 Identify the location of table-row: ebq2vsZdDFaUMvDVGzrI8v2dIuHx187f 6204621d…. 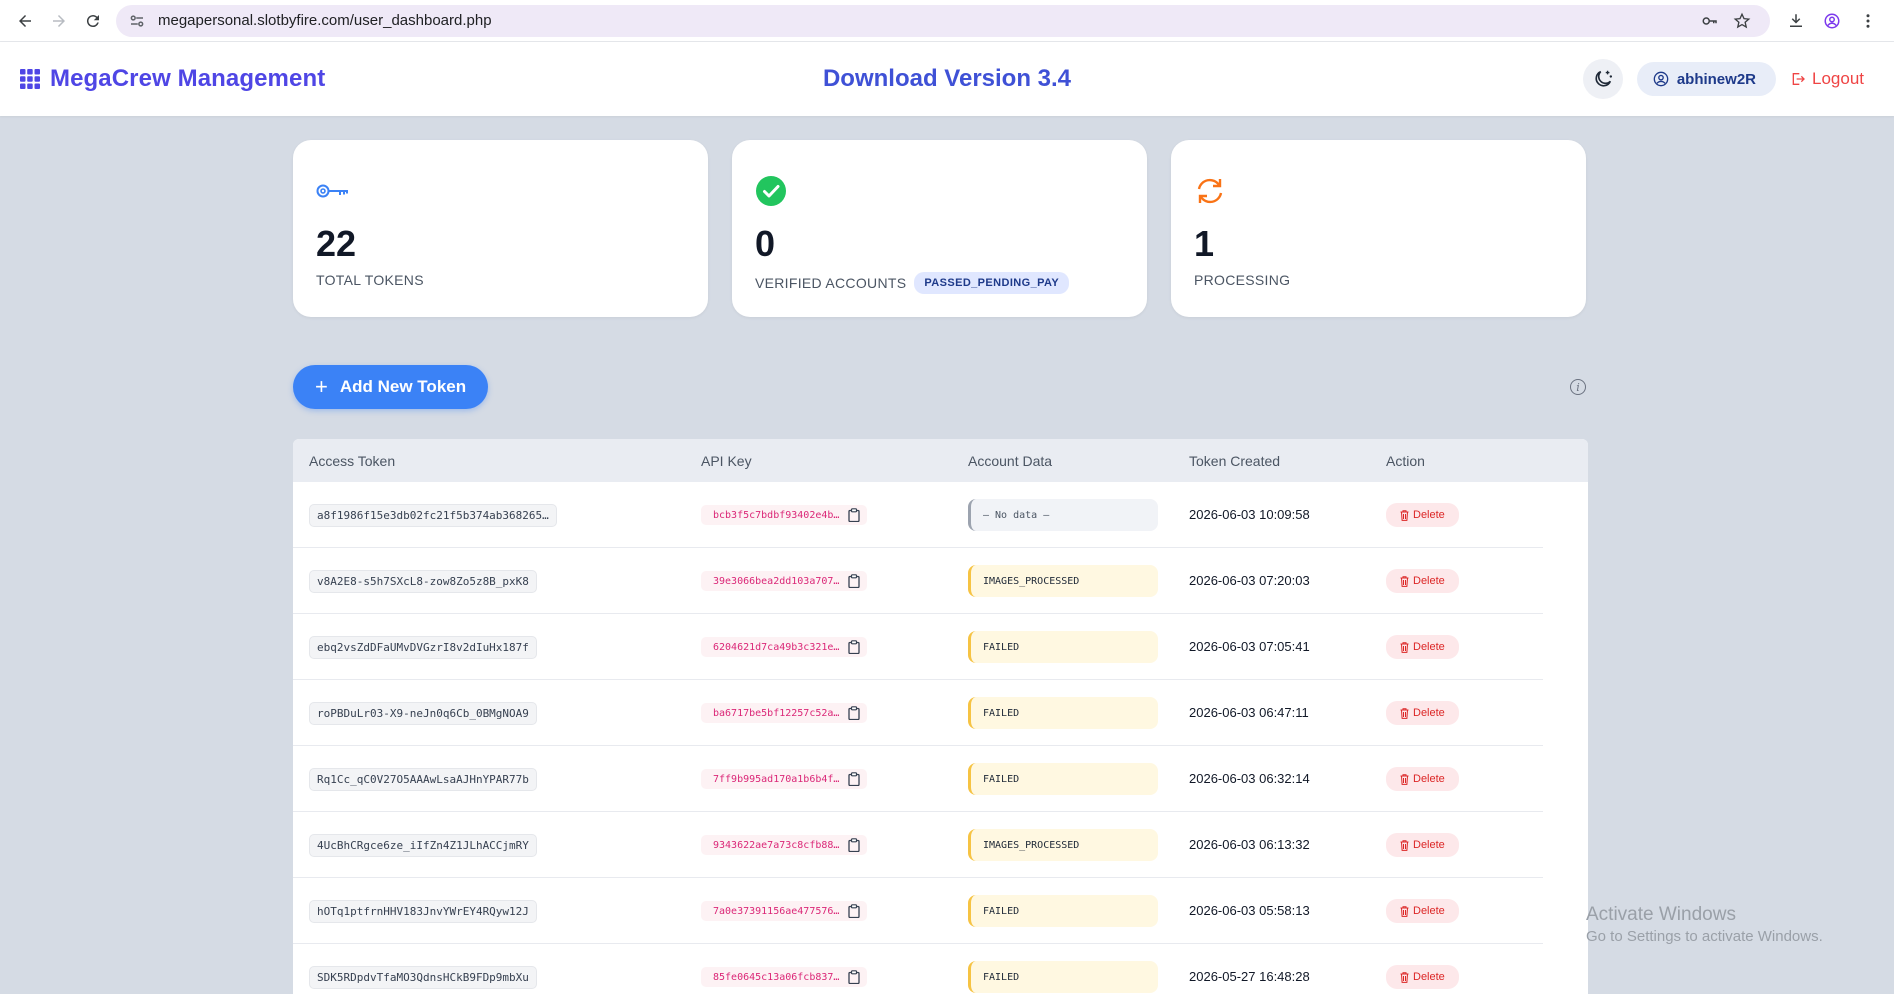
(940, 647).